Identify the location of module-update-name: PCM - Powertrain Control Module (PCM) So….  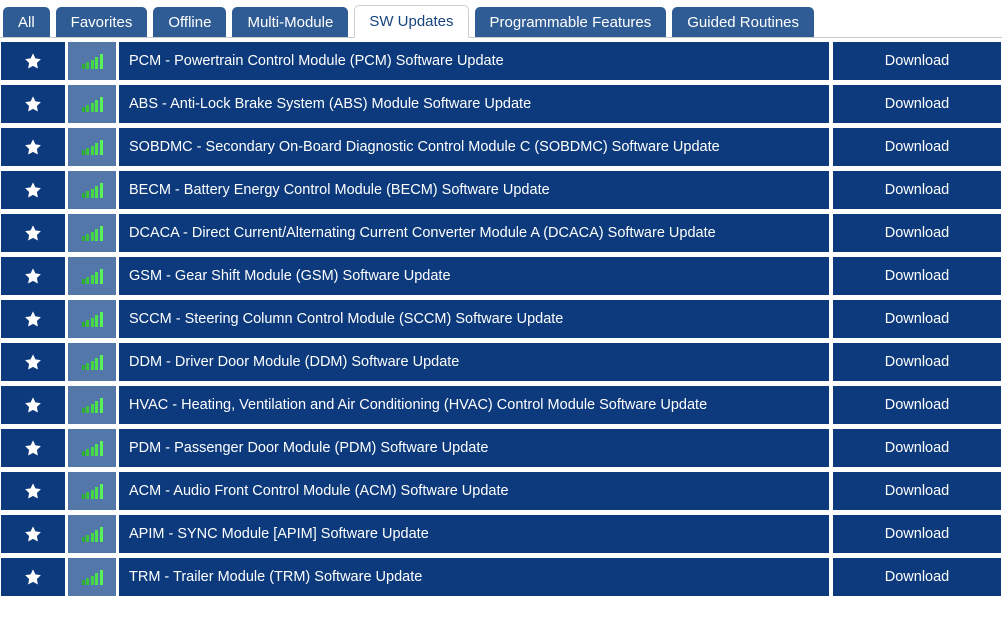
(476, 61).